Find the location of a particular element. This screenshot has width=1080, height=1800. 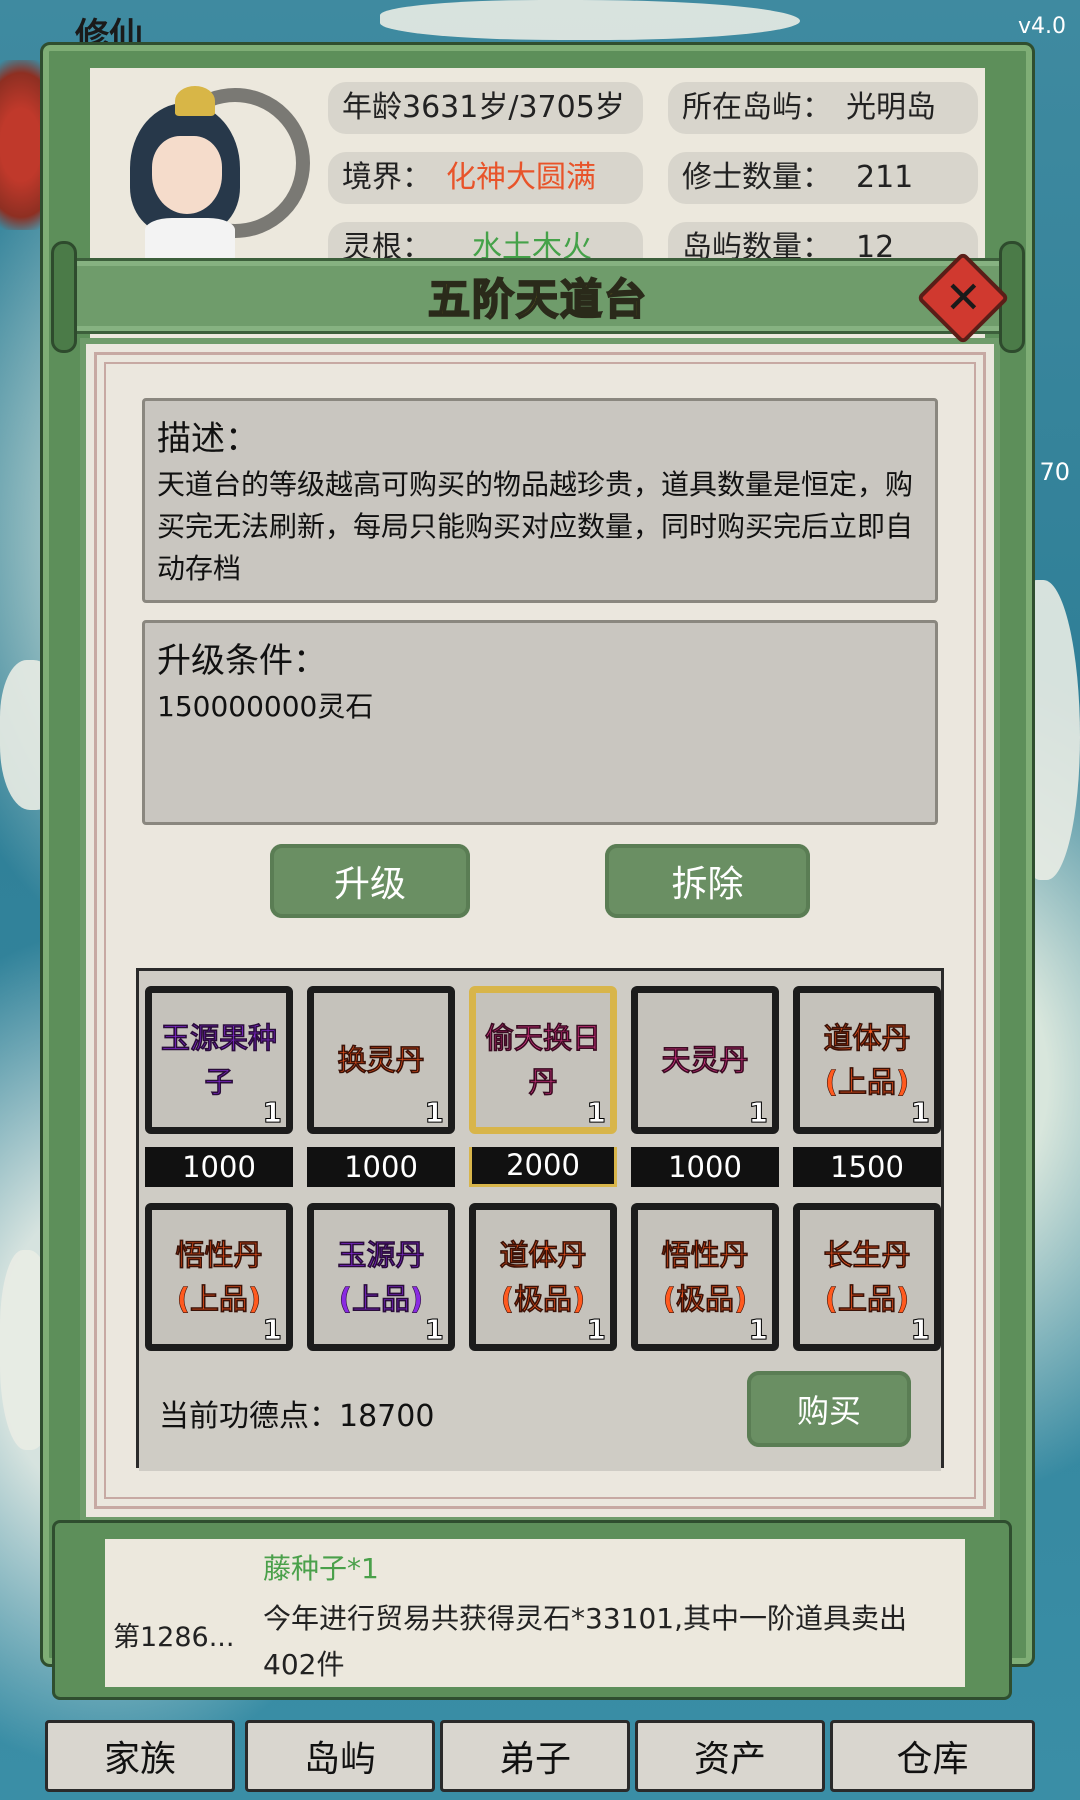

bottom-tab-bar: 家族 岛屿 弟子 资产 仓库 is located at coordinates (540, 1756).